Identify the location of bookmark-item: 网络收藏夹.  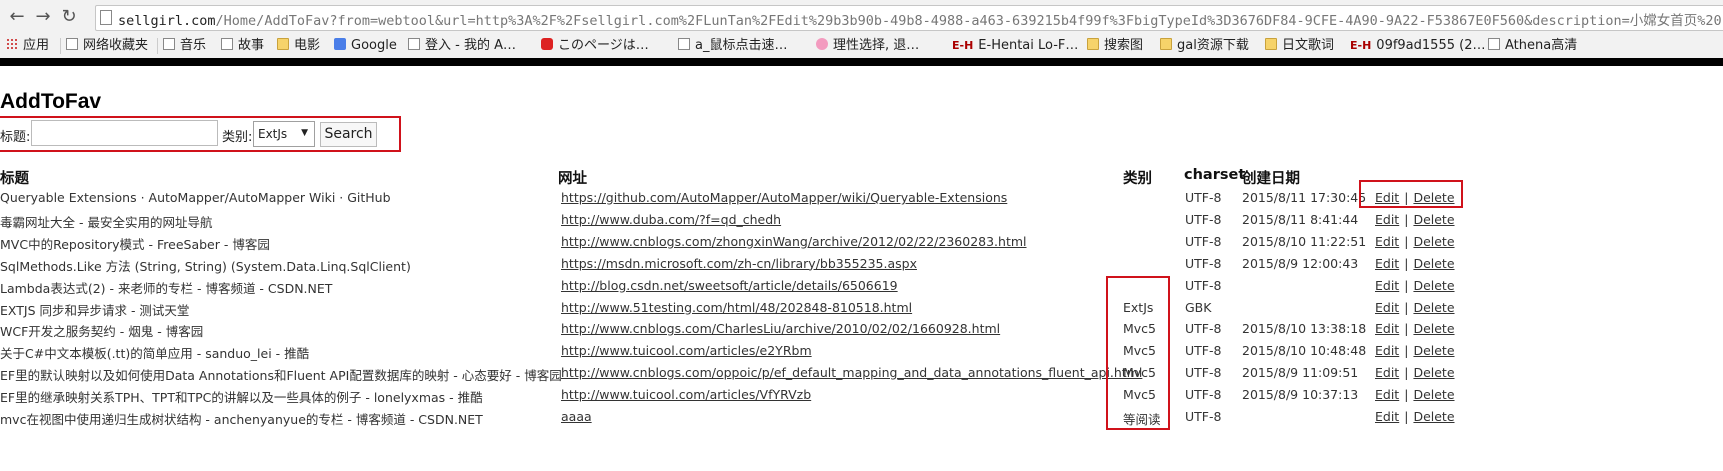
(107, 46).